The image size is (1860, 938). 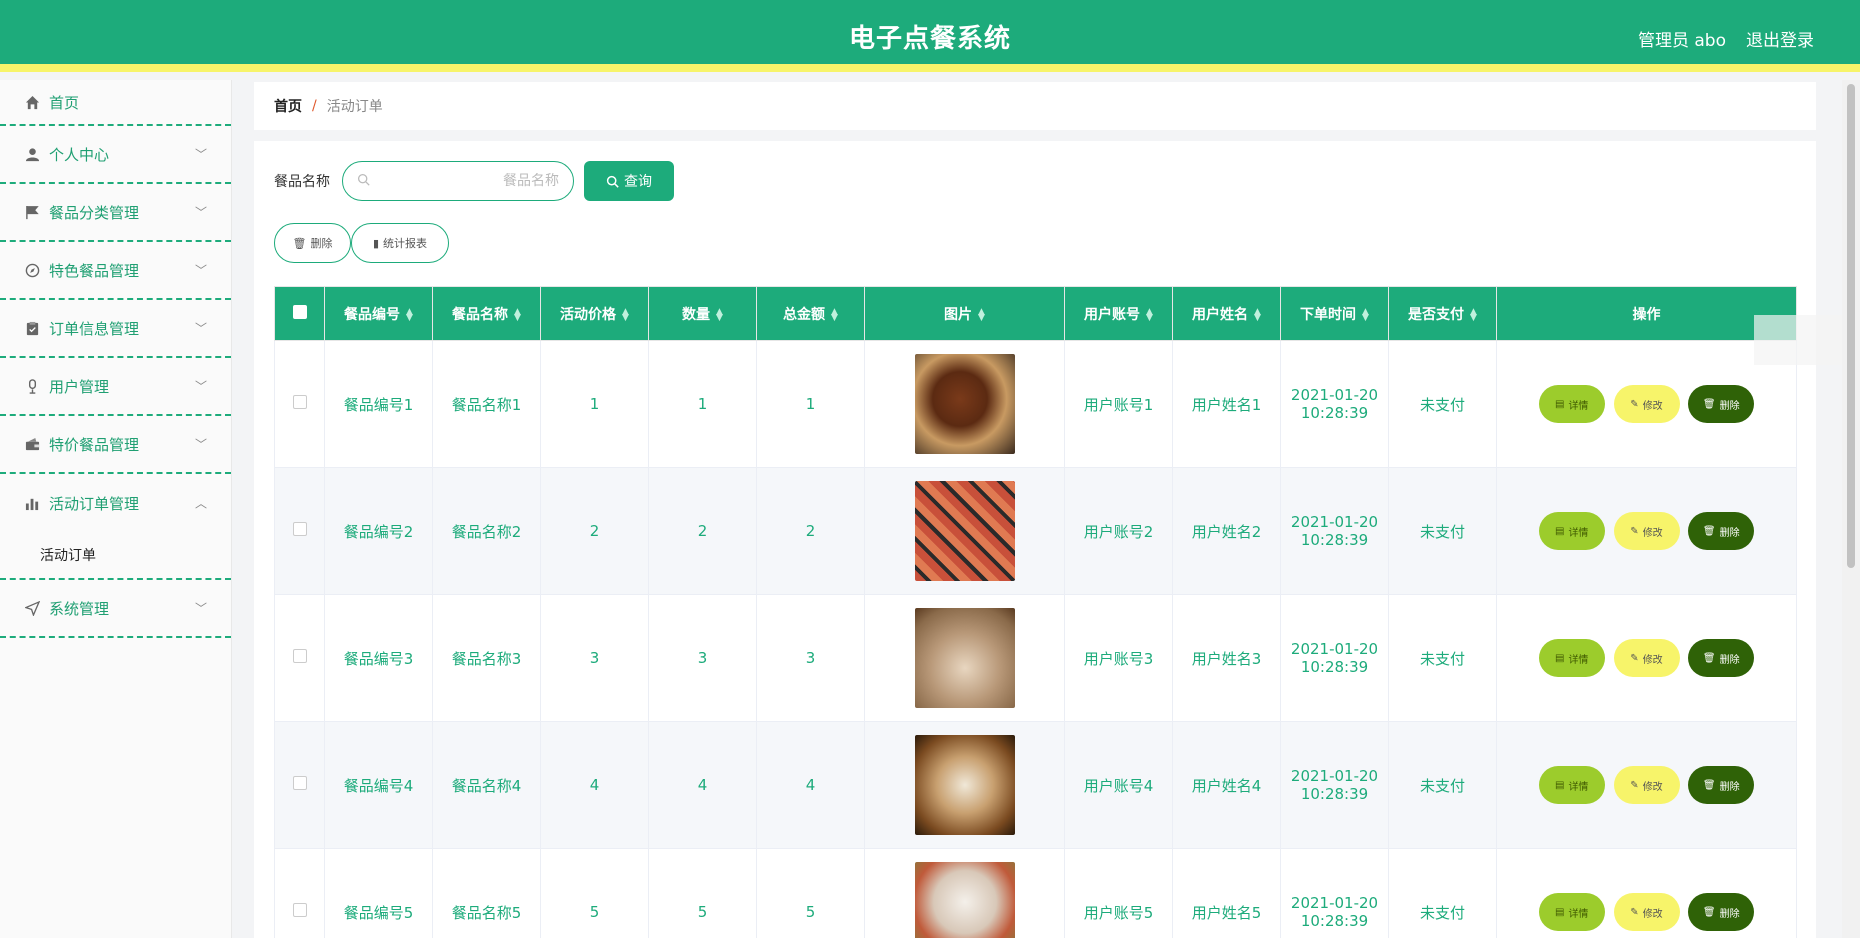 I want to click on cell-code: 餐品编号5, so click(x=378, y=893).